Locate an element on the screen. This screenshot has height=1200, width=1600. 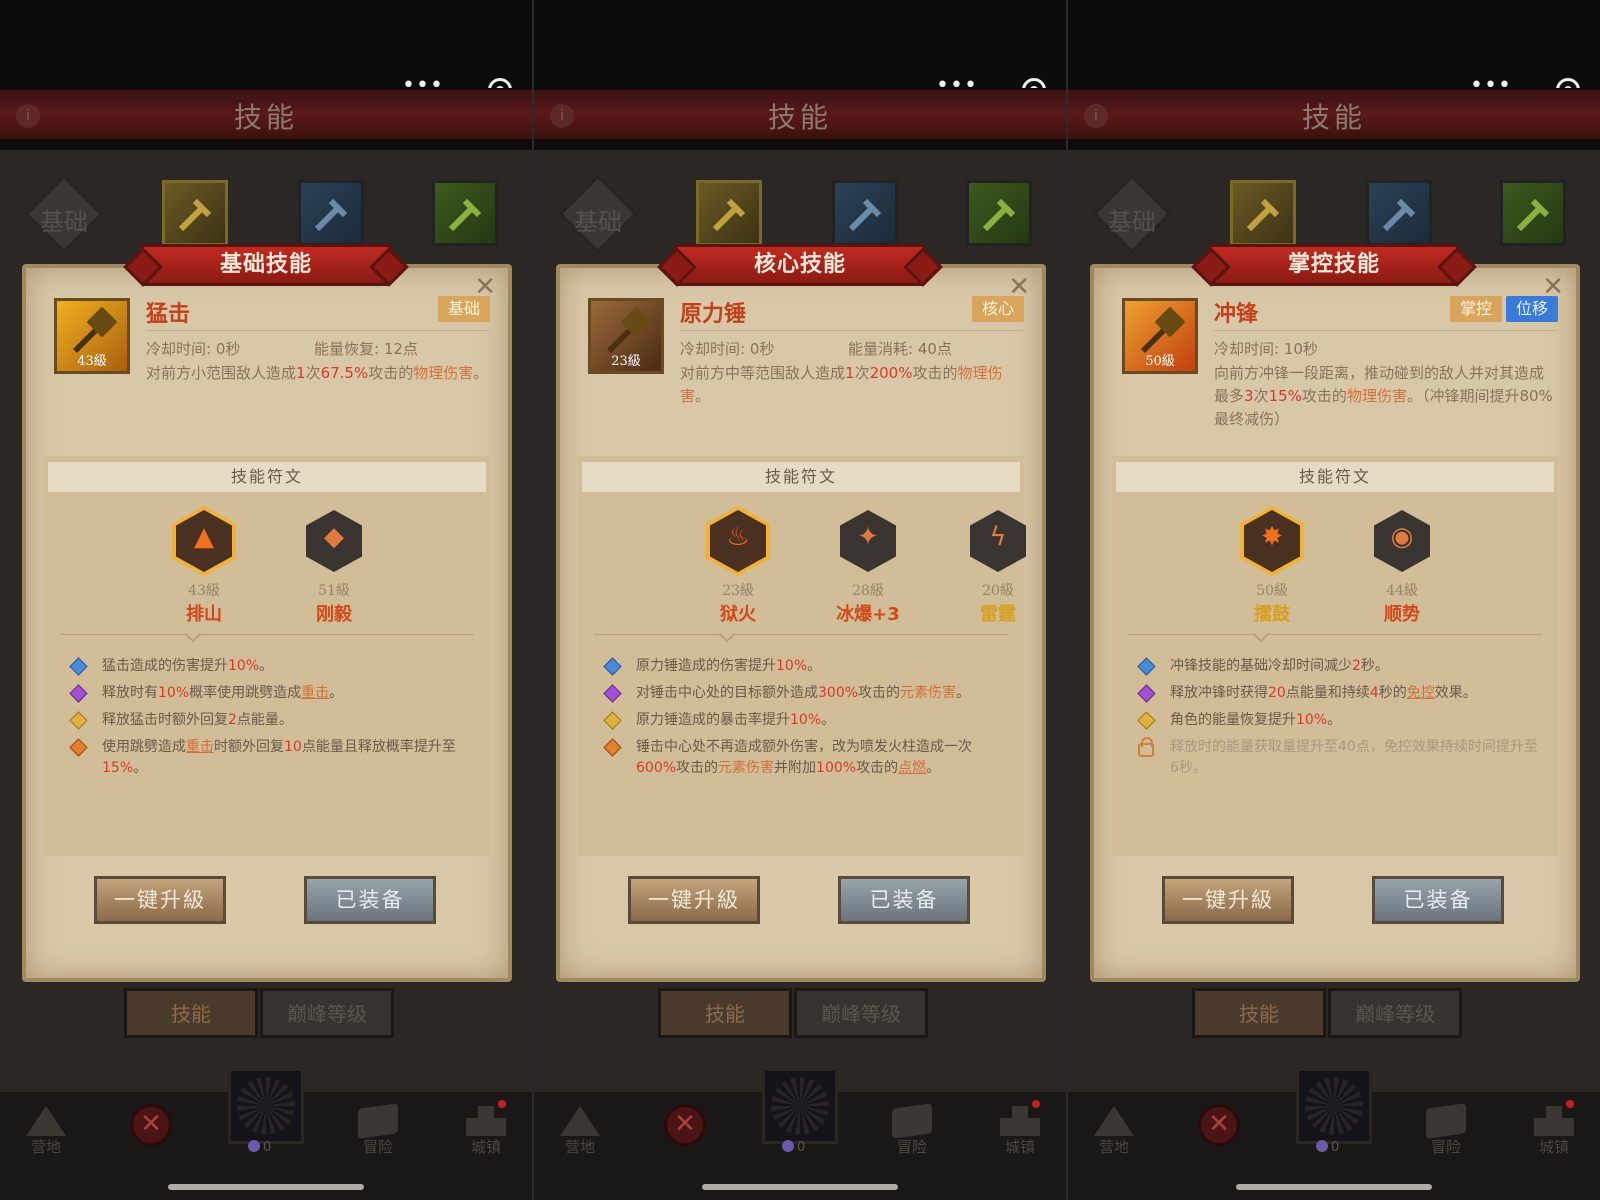
castle-icon is located at coordinates (1554, 1121).